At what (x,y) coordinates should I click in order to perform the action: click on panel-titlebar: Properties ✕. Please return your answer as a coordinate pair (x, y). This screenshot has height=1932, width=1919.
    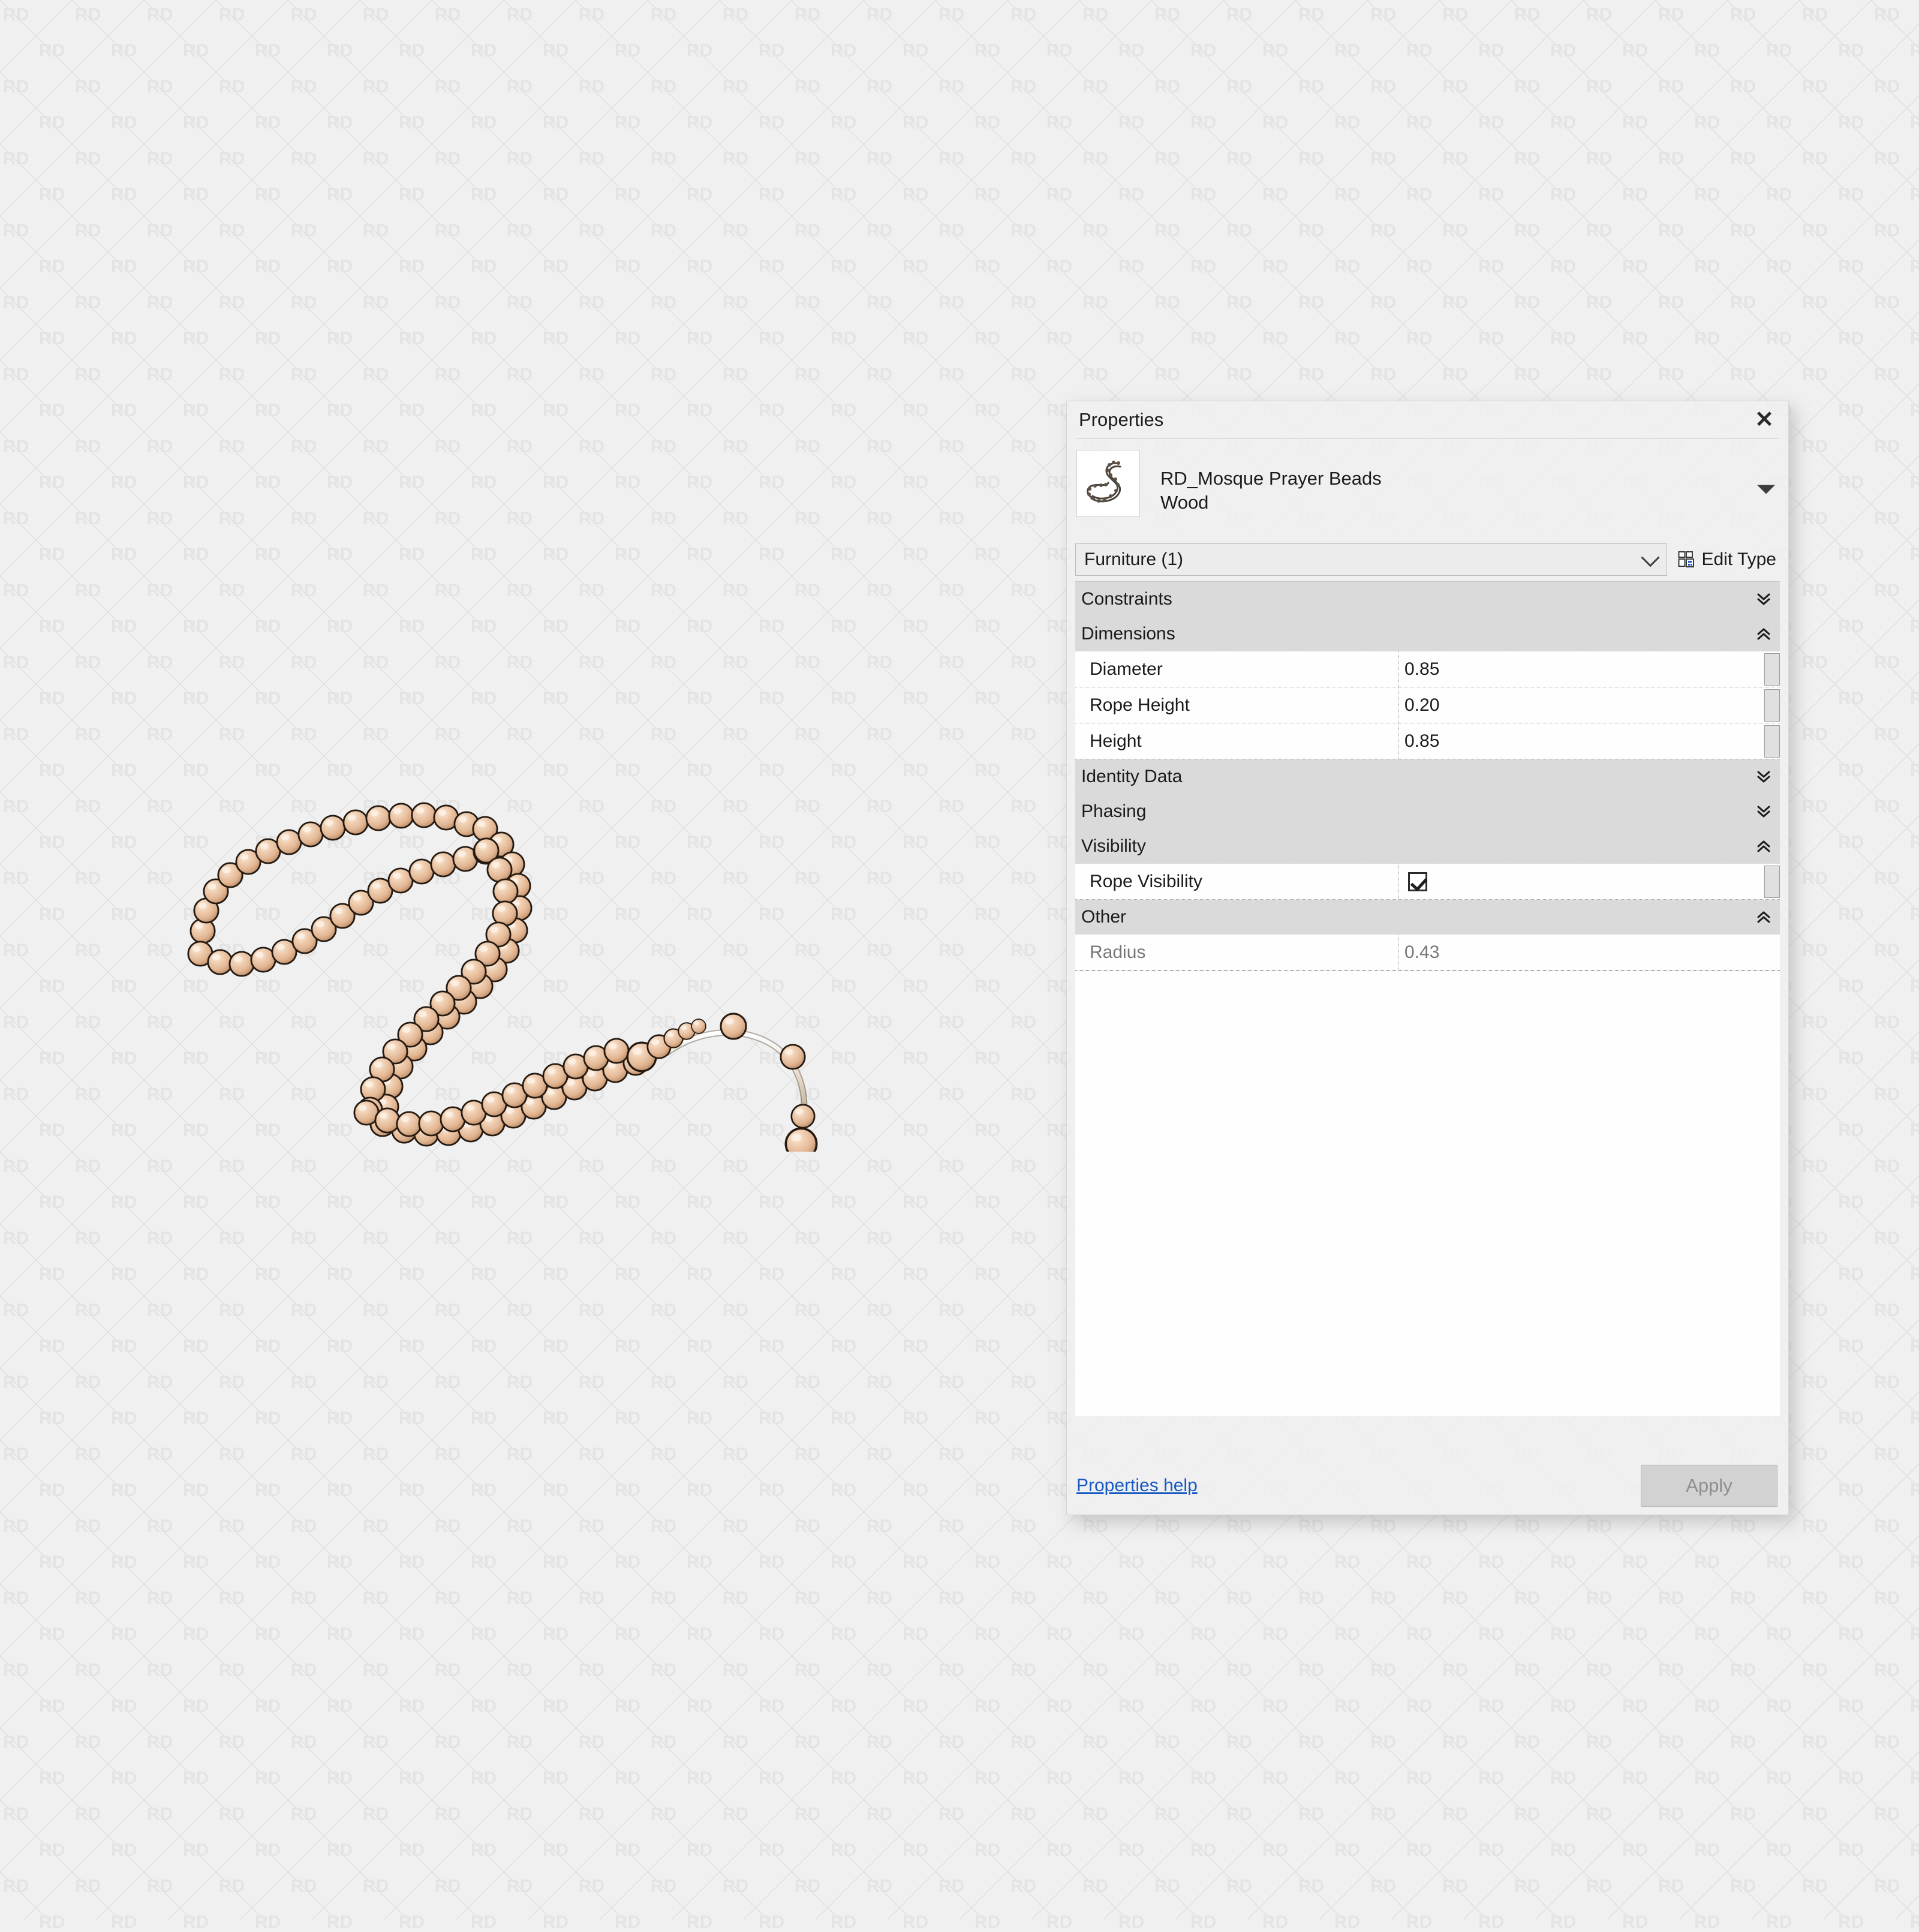
    Looking at the image, I should click on (1428, 419).